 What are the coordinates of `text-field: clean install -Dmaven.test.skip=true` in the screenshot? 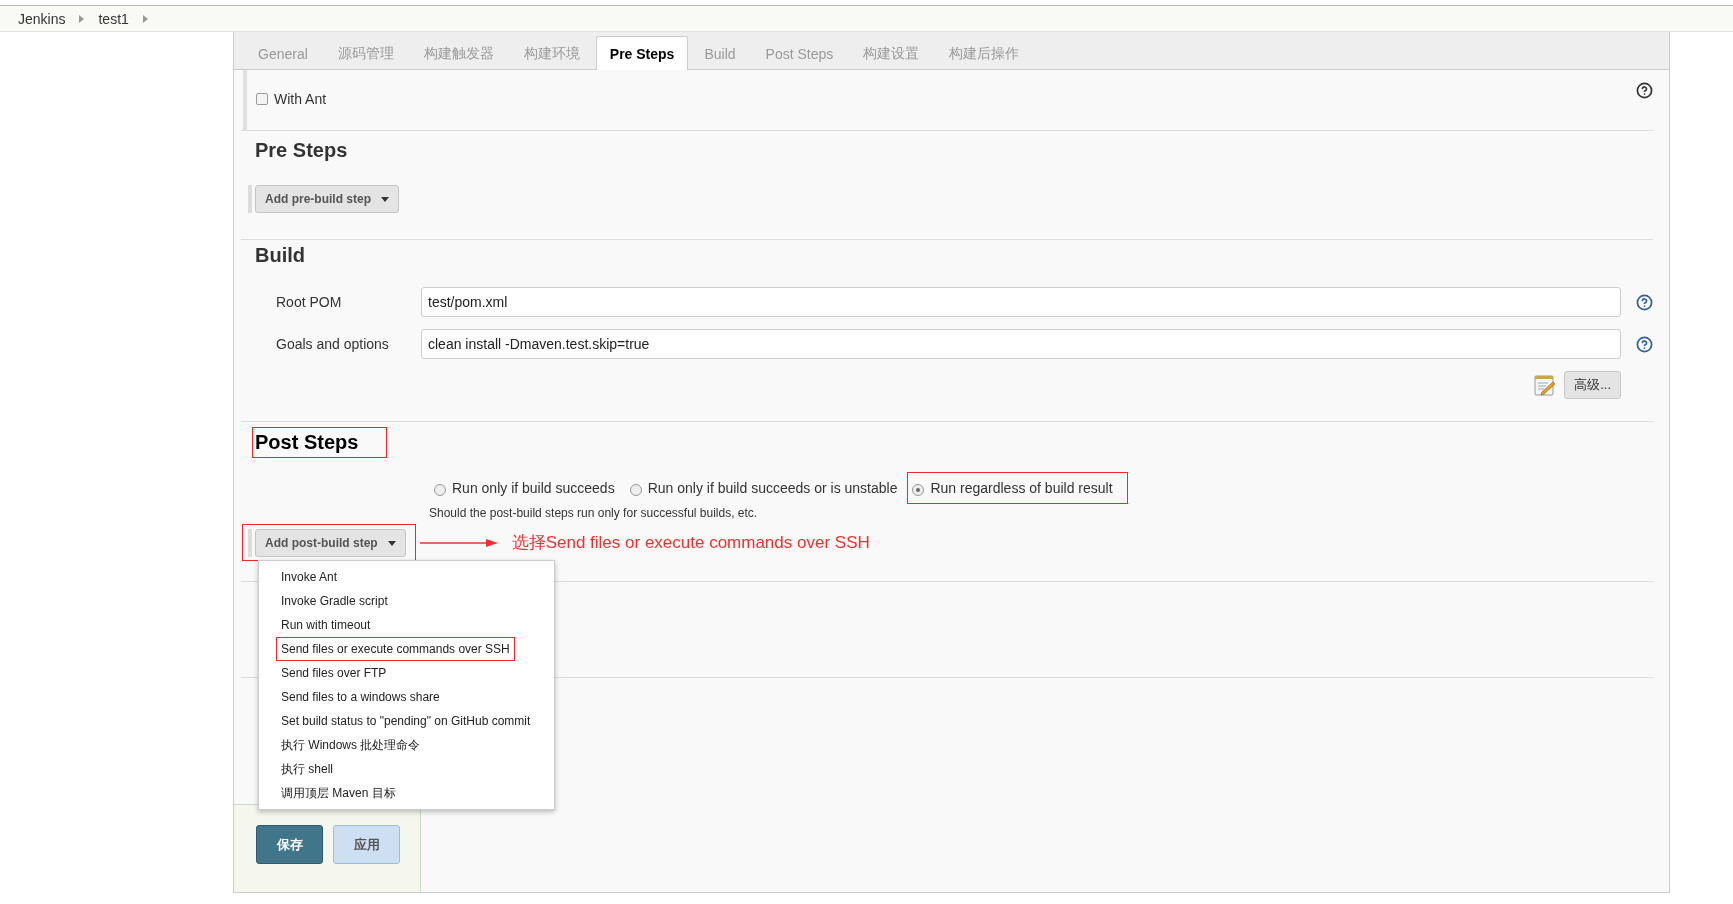 It's located at (1021, 344).